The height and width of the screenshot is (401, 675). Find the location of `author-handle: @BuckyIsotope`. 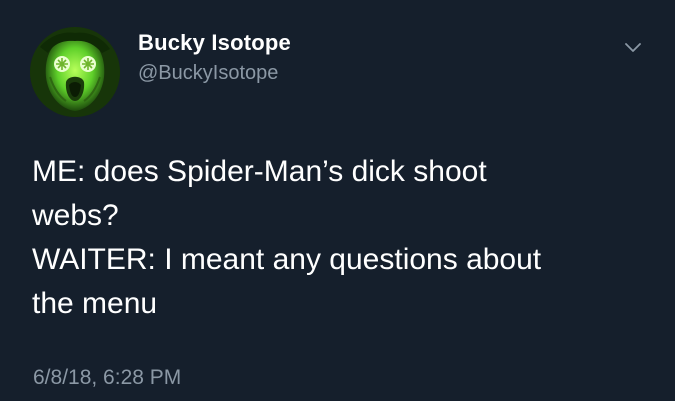

author-handle: @BuckyIsotope is located at coordinates (208, 73).